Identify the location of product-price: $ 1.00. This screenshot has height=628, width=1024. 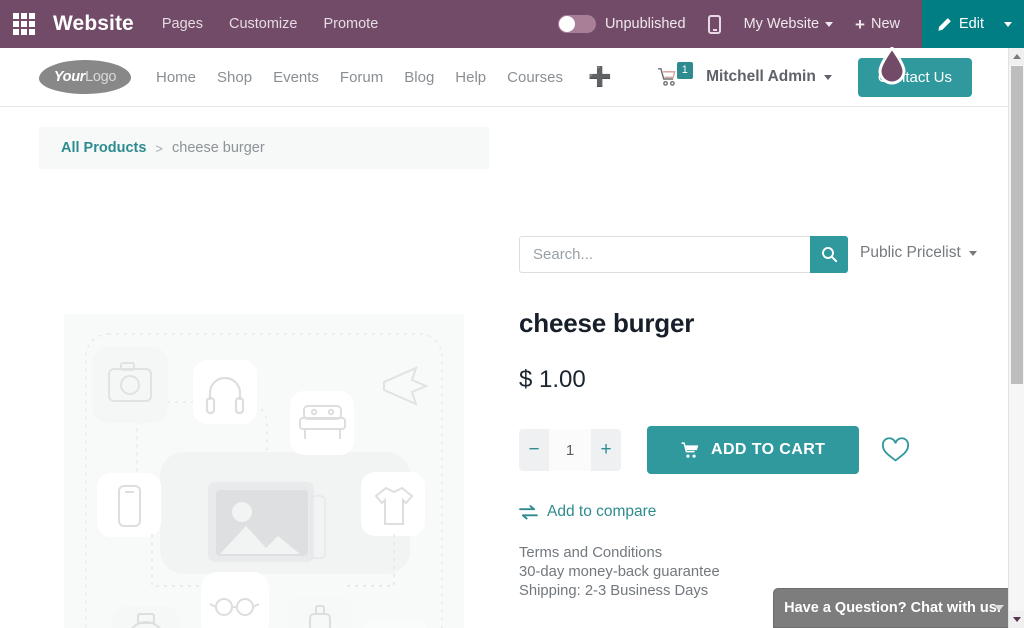
(552, 379).